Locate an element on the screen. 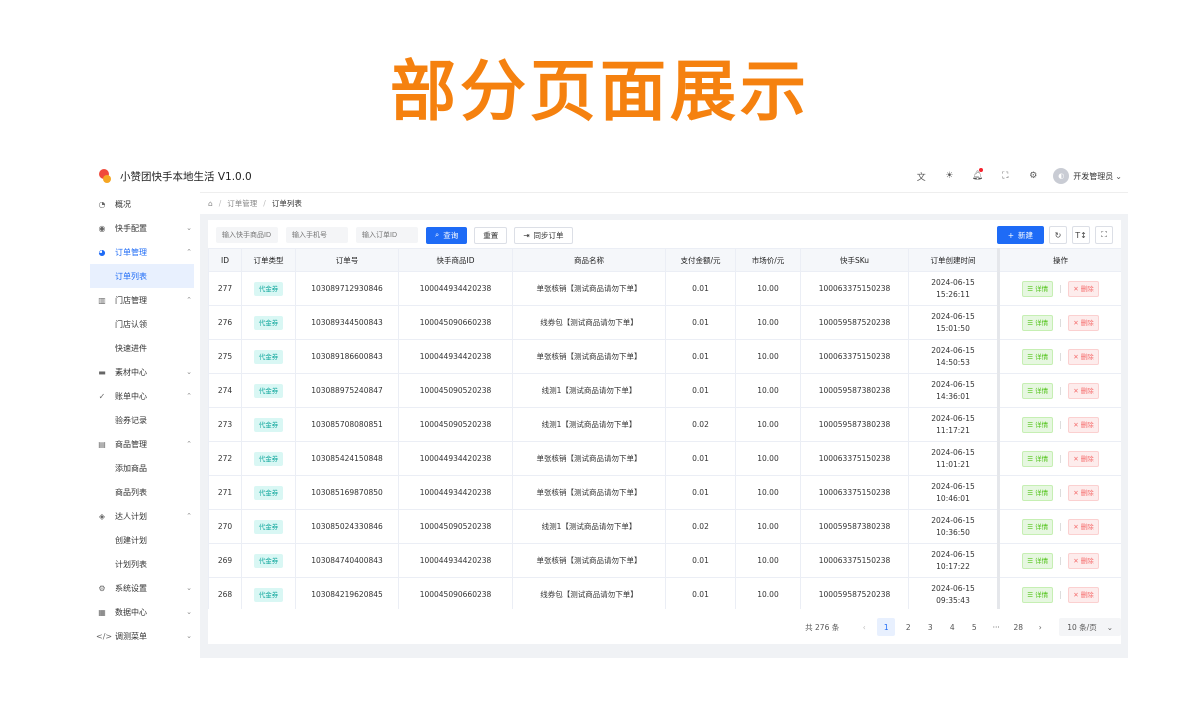  actions-cell: ☰ 详情 ✕ 删除 is located at coordinates (1059, 288).